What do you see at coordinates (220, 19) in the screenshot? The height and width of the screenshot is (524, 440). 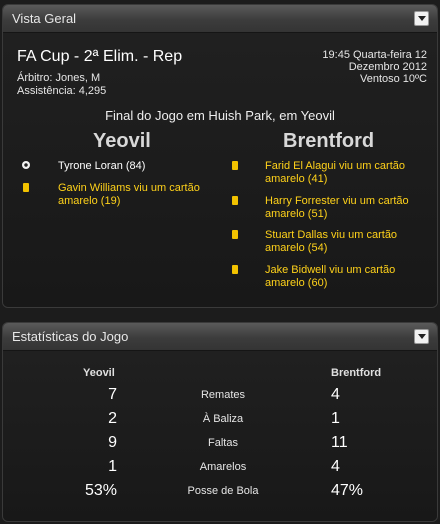 I see `overview-header: Vista Geral` at bounding box center [220, 19].